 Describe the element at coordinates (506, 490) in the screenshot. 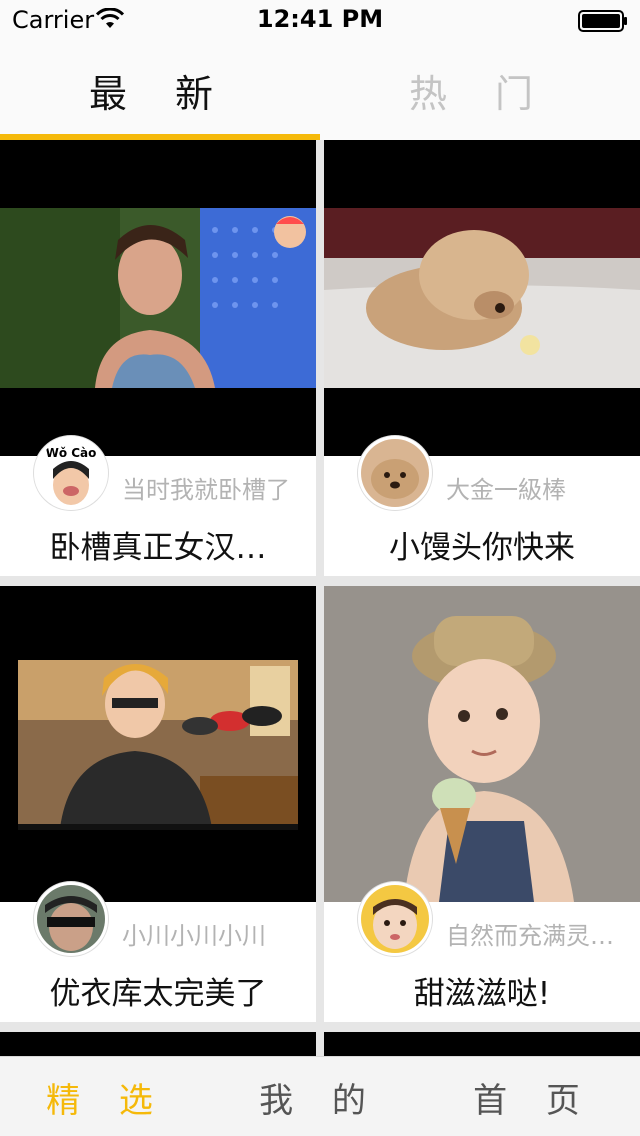

I see `card-author: 大金一級棒` at that location.